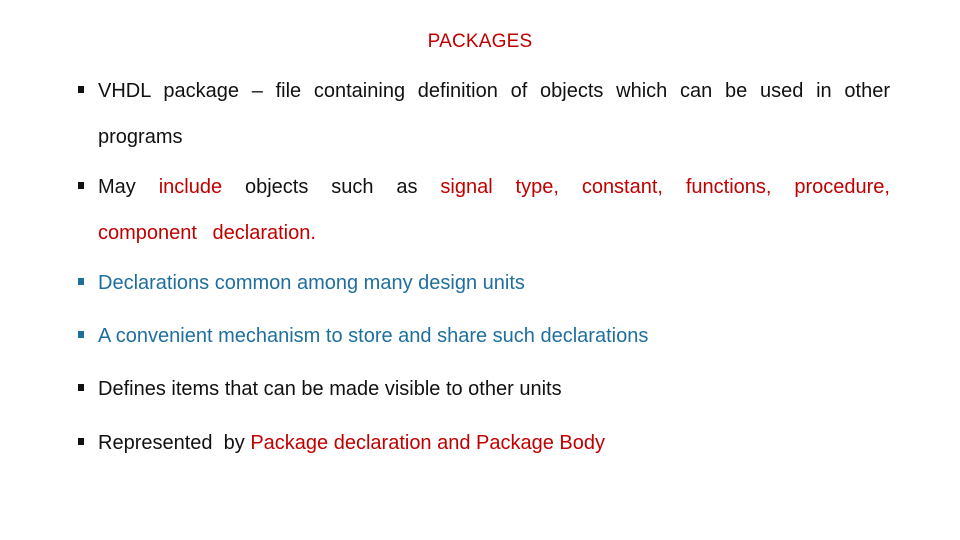 The height and width of the screenshot is (540, 960). I want to click on bullet-text-segment: Represented by, so click(174, 443).